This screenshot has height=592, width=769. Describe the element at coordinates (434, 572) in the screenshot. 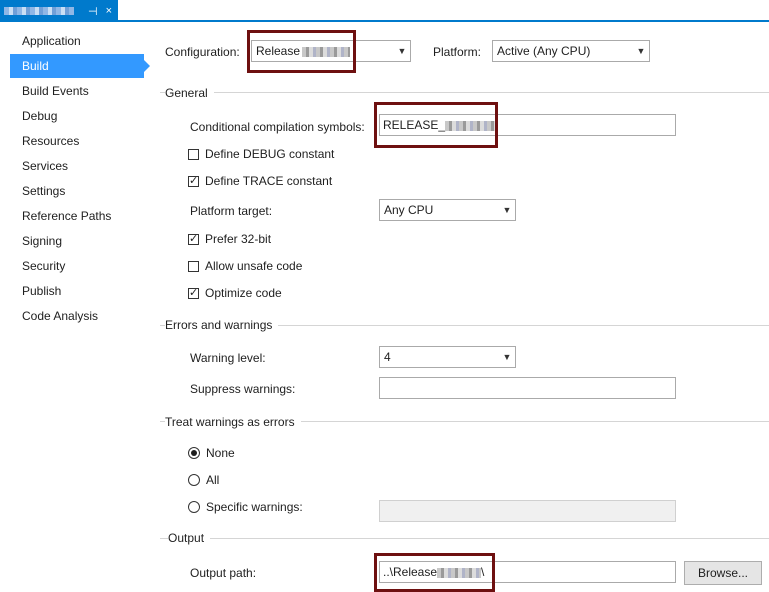

I see `highlight-box-output-path` at that location.